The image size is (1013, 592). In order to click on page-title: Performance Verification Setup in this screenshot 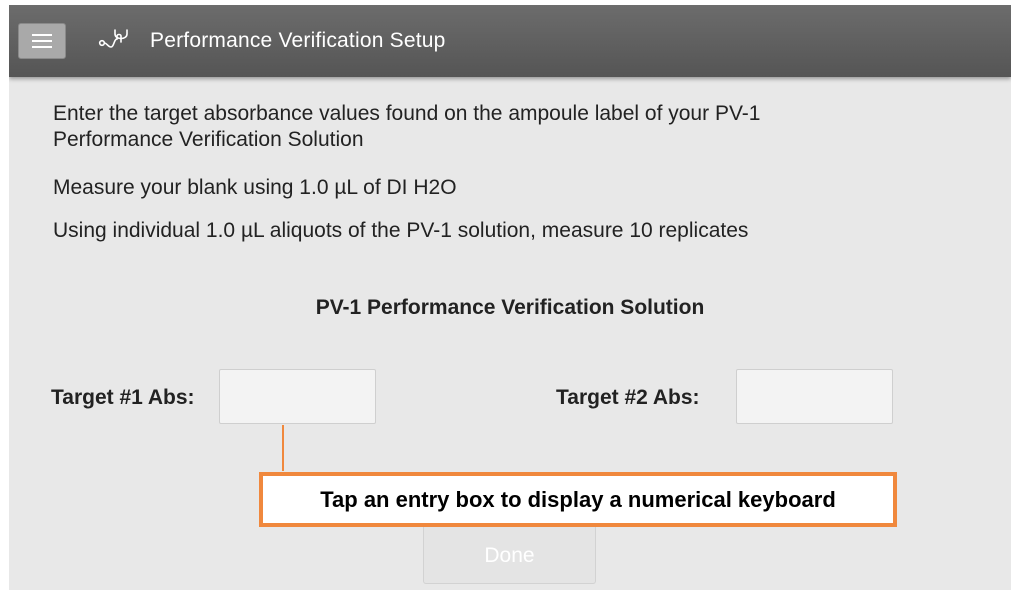, I will do `click(298, 40)`.